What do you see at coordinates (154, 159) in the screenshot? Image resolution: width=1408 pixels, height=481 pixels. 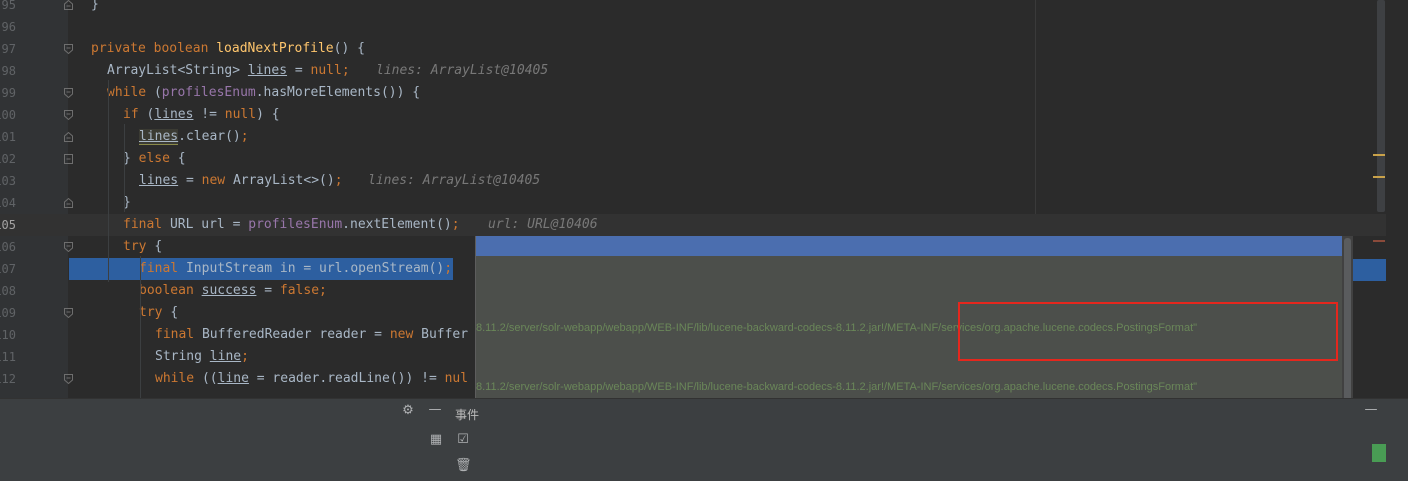 I see `code-text: } else {` at bounding box center [154, 159].